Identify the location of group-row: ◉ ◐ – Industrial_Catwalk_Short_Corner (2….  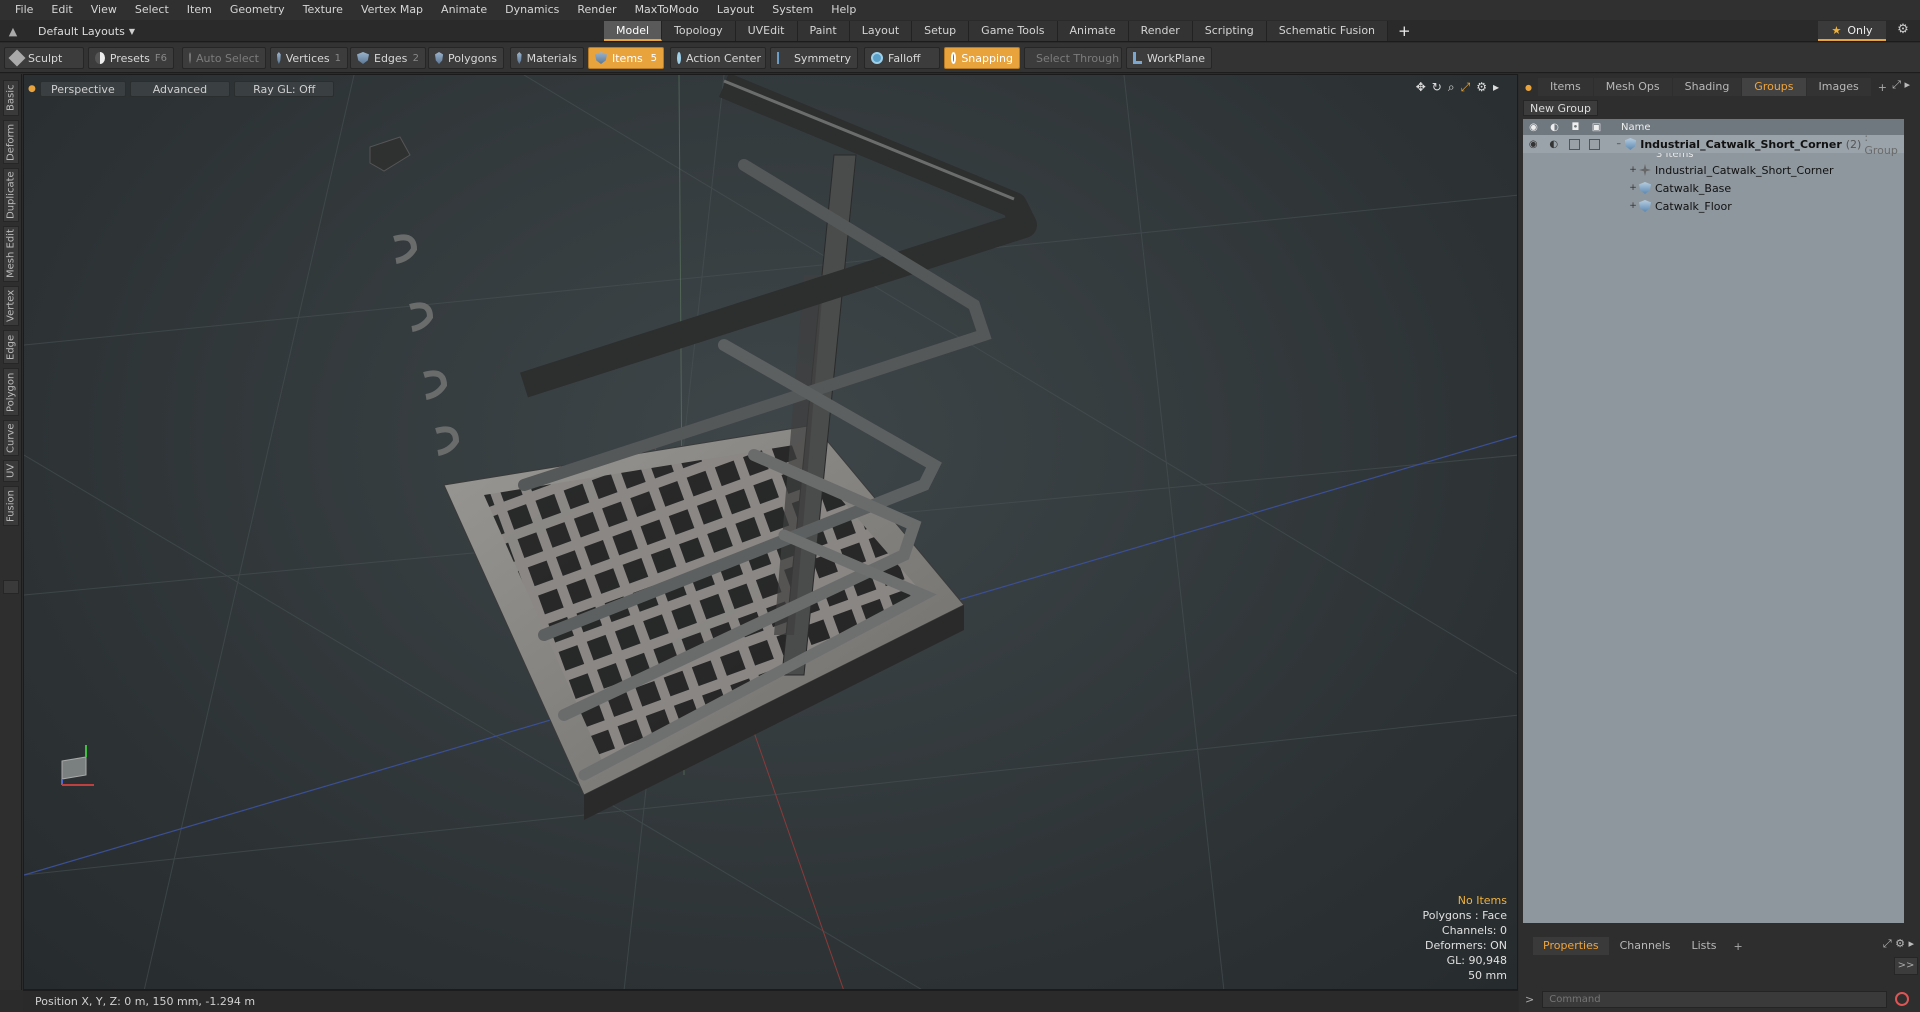
(1713, 144).